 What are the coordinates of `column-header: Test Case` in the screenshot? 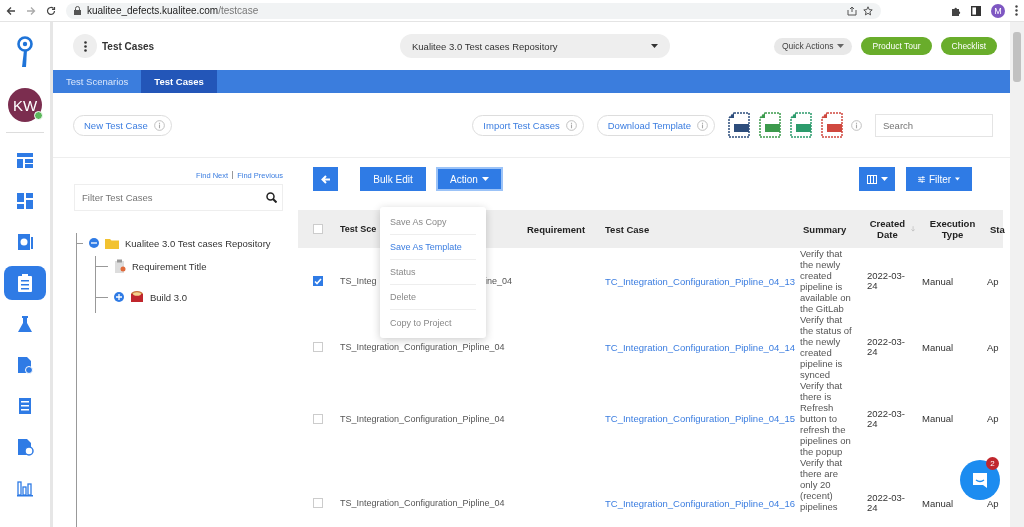 It's located at (697, 229).